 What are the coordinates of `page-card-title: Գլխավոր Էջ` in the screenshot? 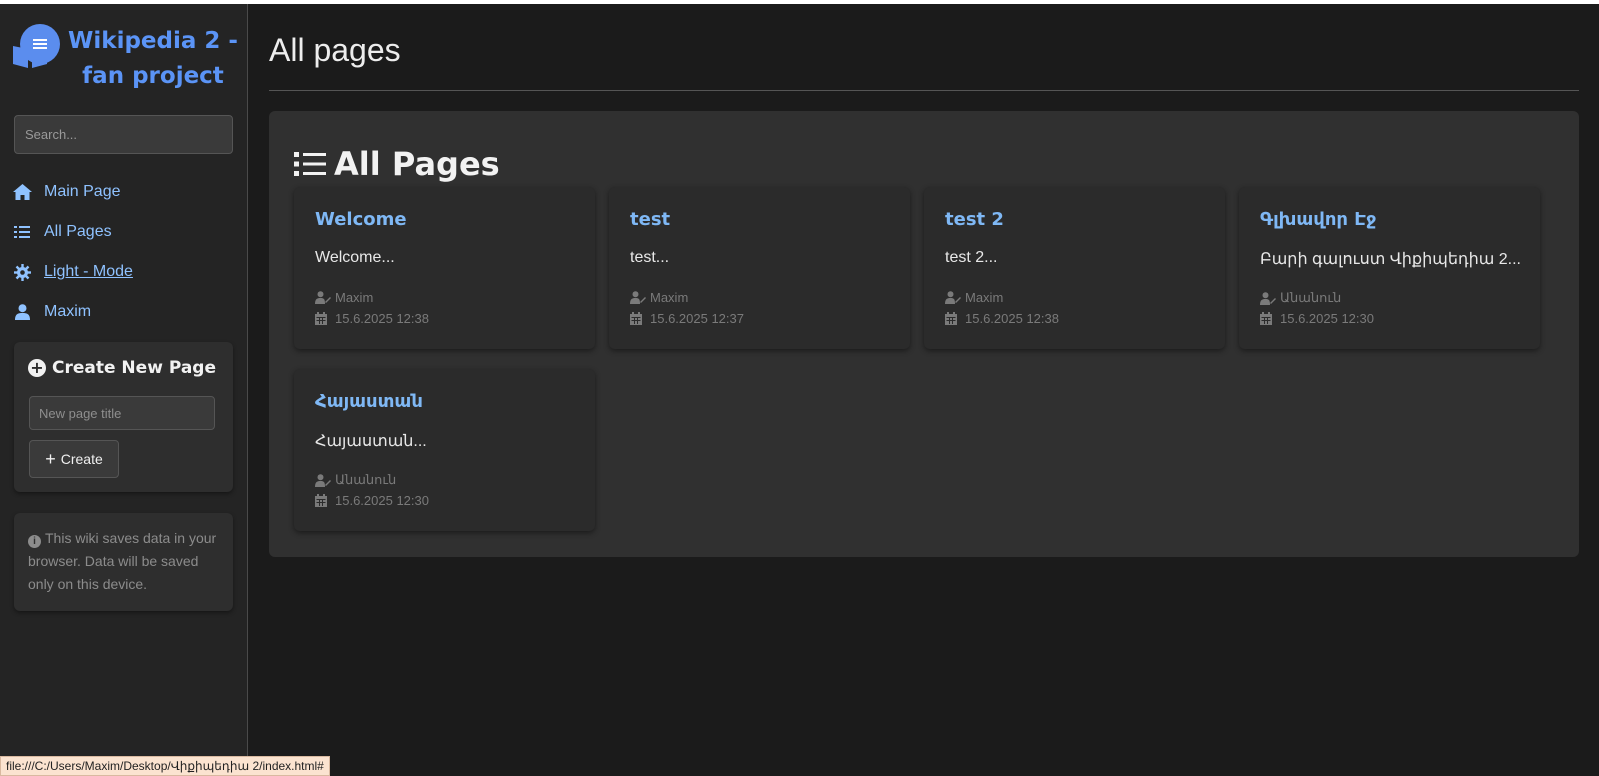 It's located at (1318, 219).